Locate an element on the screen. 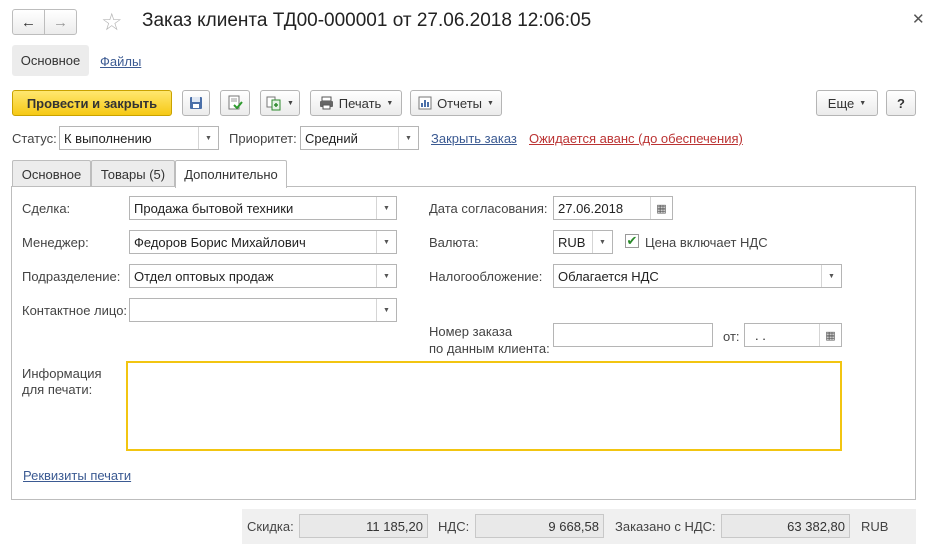 The height and width of the screenshot is (554, 932). help-label: ? is located at coordinates (901, 103).